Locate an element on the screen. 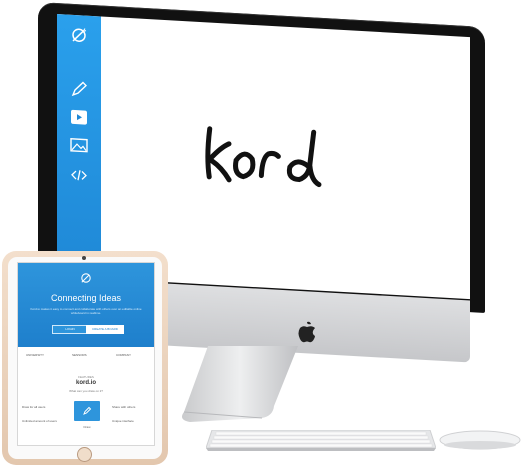  kord-wordmark is located at coordinates (270, 163).